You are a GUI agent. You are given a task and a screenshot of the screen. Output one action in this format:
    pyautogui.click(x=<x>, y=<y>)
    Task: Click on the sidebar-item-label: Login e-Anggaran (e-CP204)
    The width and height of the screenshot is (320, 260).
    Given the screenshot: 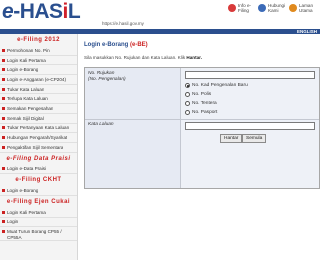 What is the action you would take?
    pyautogui.click(x=36, y=79)
    